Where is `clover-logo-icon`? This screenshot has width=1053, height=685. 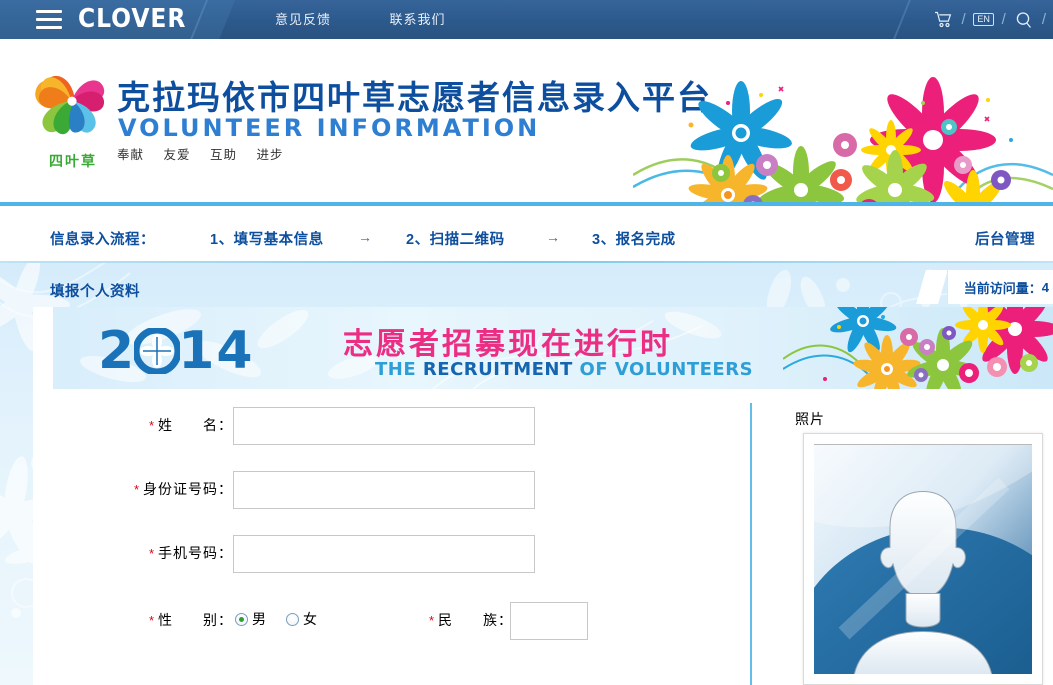
clover-logo-icon is located at coordinates (70, 105).